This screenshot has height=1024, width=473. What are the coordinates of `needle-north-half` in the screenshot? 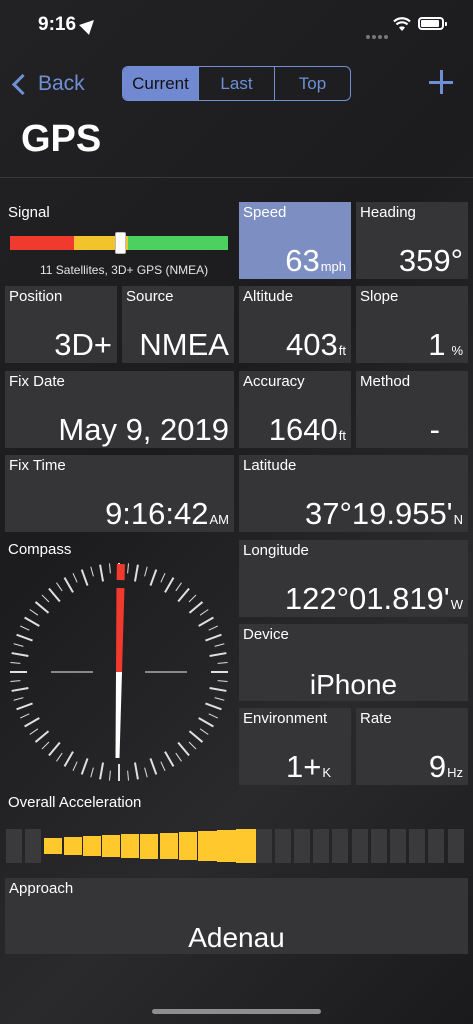 It's located at (120, 630).